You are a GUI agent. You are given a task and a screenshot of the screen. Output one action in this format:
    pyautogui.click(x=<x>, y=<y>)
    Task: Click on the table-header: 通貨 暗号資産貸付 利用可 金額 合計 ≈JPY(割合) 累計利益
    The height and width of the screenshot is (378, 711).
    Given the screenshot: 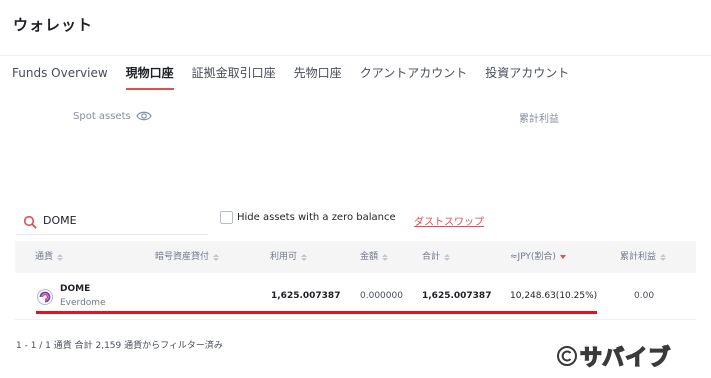 What is the action you would take?
    pyautogui.click(x=355, y=257)
    